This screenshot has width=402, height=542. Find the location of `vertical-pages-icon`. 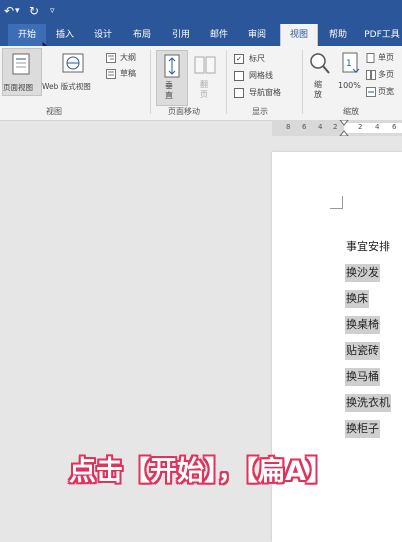

vertical-pages-icon is located at coordinates (172, 66).